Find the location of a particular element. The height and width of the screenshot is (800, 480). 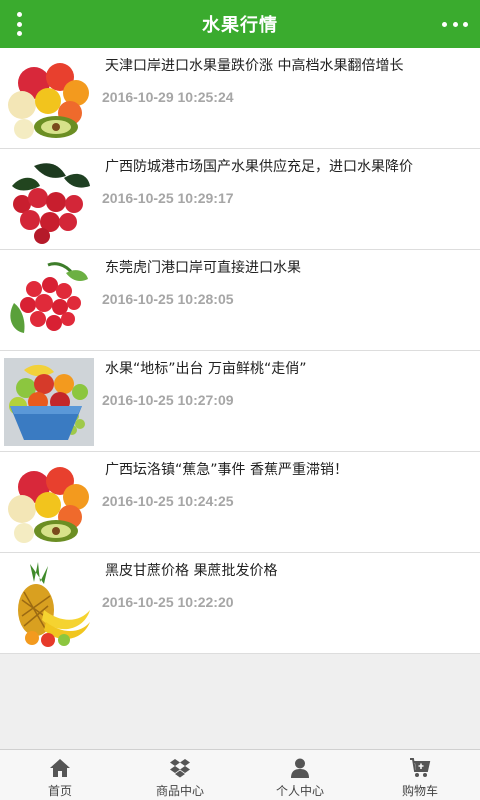

top-bar: 水果行情 is located at coordinates (240, 24).